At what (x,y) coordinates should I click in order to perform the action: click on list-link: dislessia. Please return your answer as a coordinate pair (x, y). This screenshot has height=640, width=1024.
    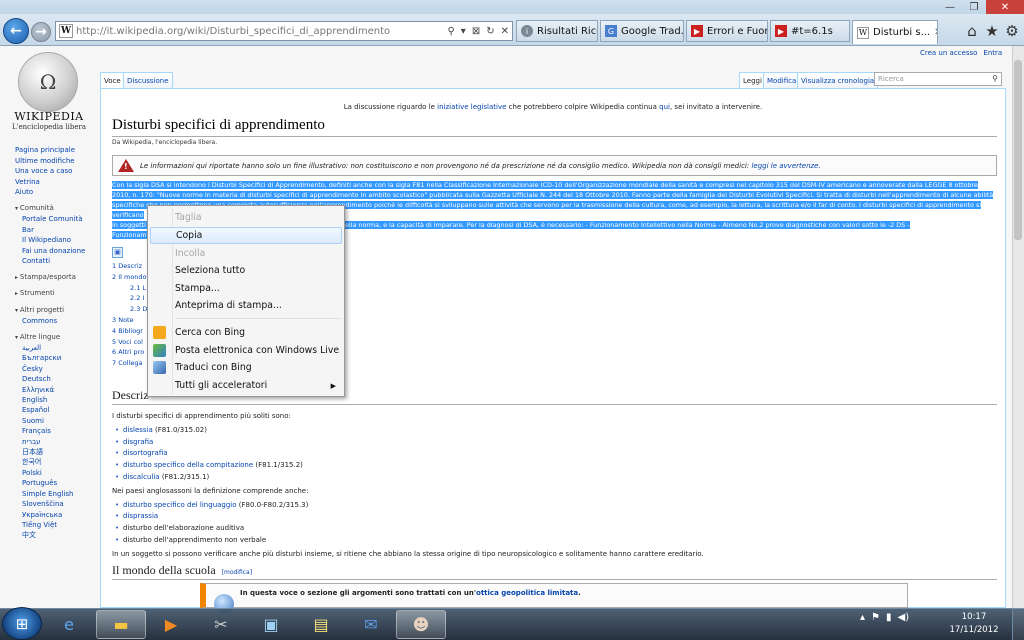
    Looking at the image, I should click on (138, 430).